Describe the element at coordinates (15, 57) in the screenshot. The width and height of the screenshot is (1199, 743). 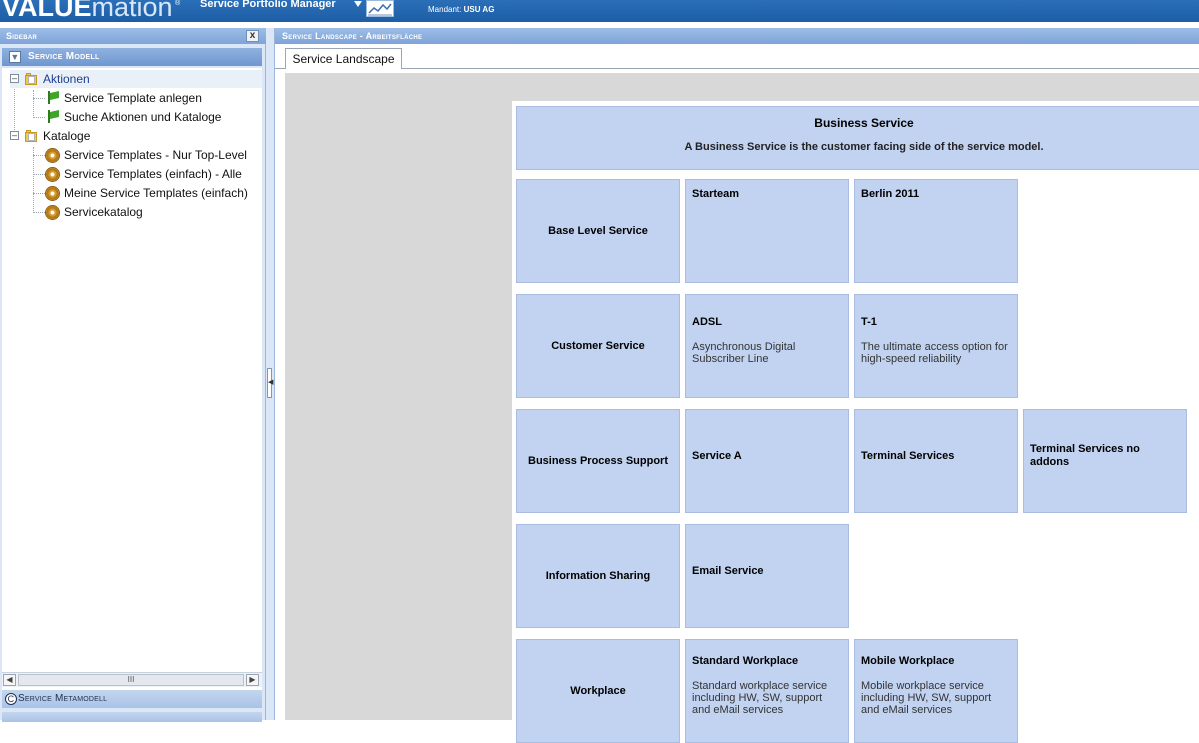
I see `collapse-arrow-icon: ▼` at that location.